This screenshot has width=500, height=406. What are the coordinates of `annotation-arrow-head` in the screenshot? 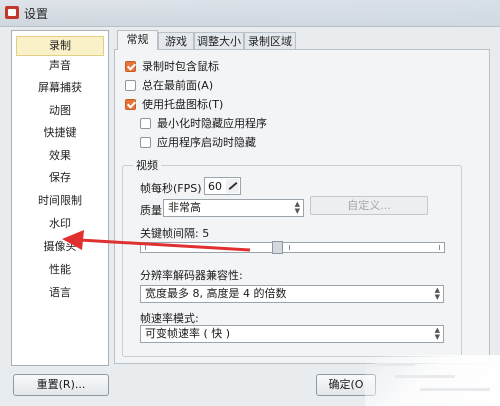 It's located at (73, 240).